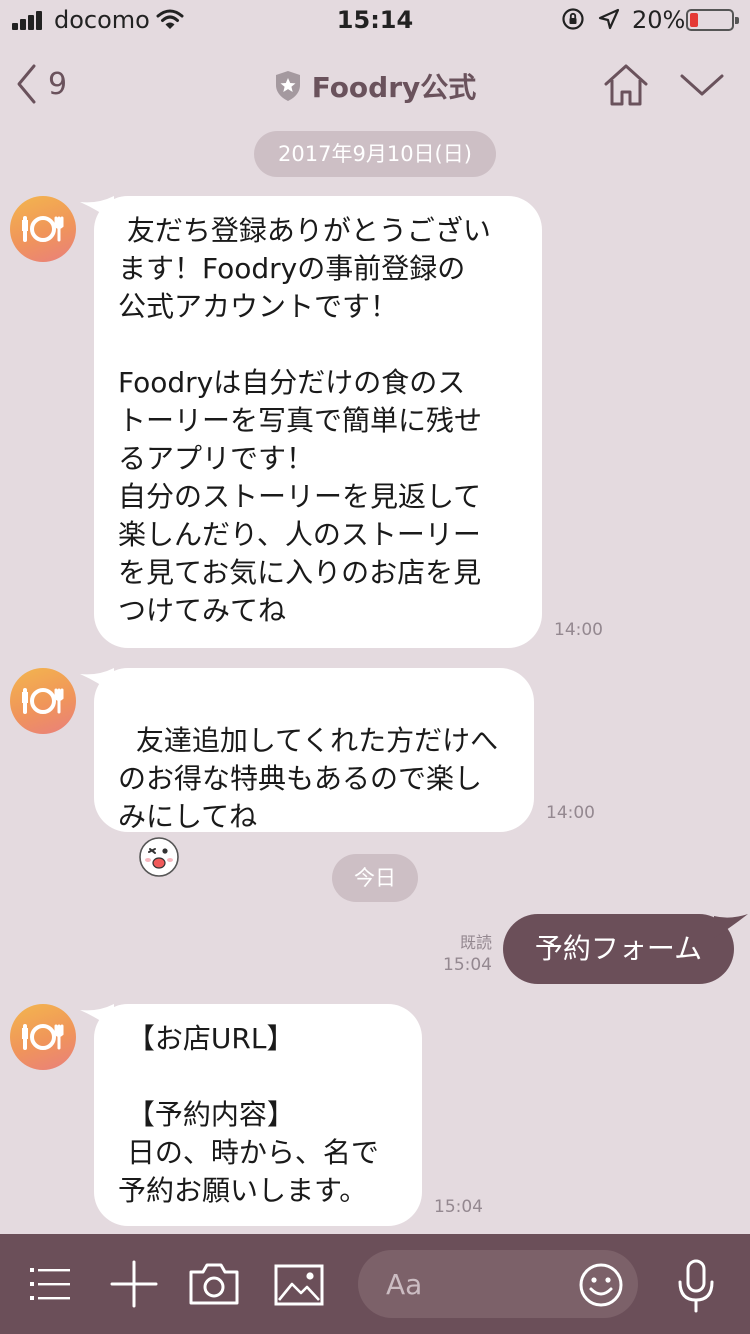 The width and height of the screenshot is (750, 1334). What do you see at coordinates (214, 1284) in the screenshot?
I see `camera-icon` at bounding box center [214, 1284].